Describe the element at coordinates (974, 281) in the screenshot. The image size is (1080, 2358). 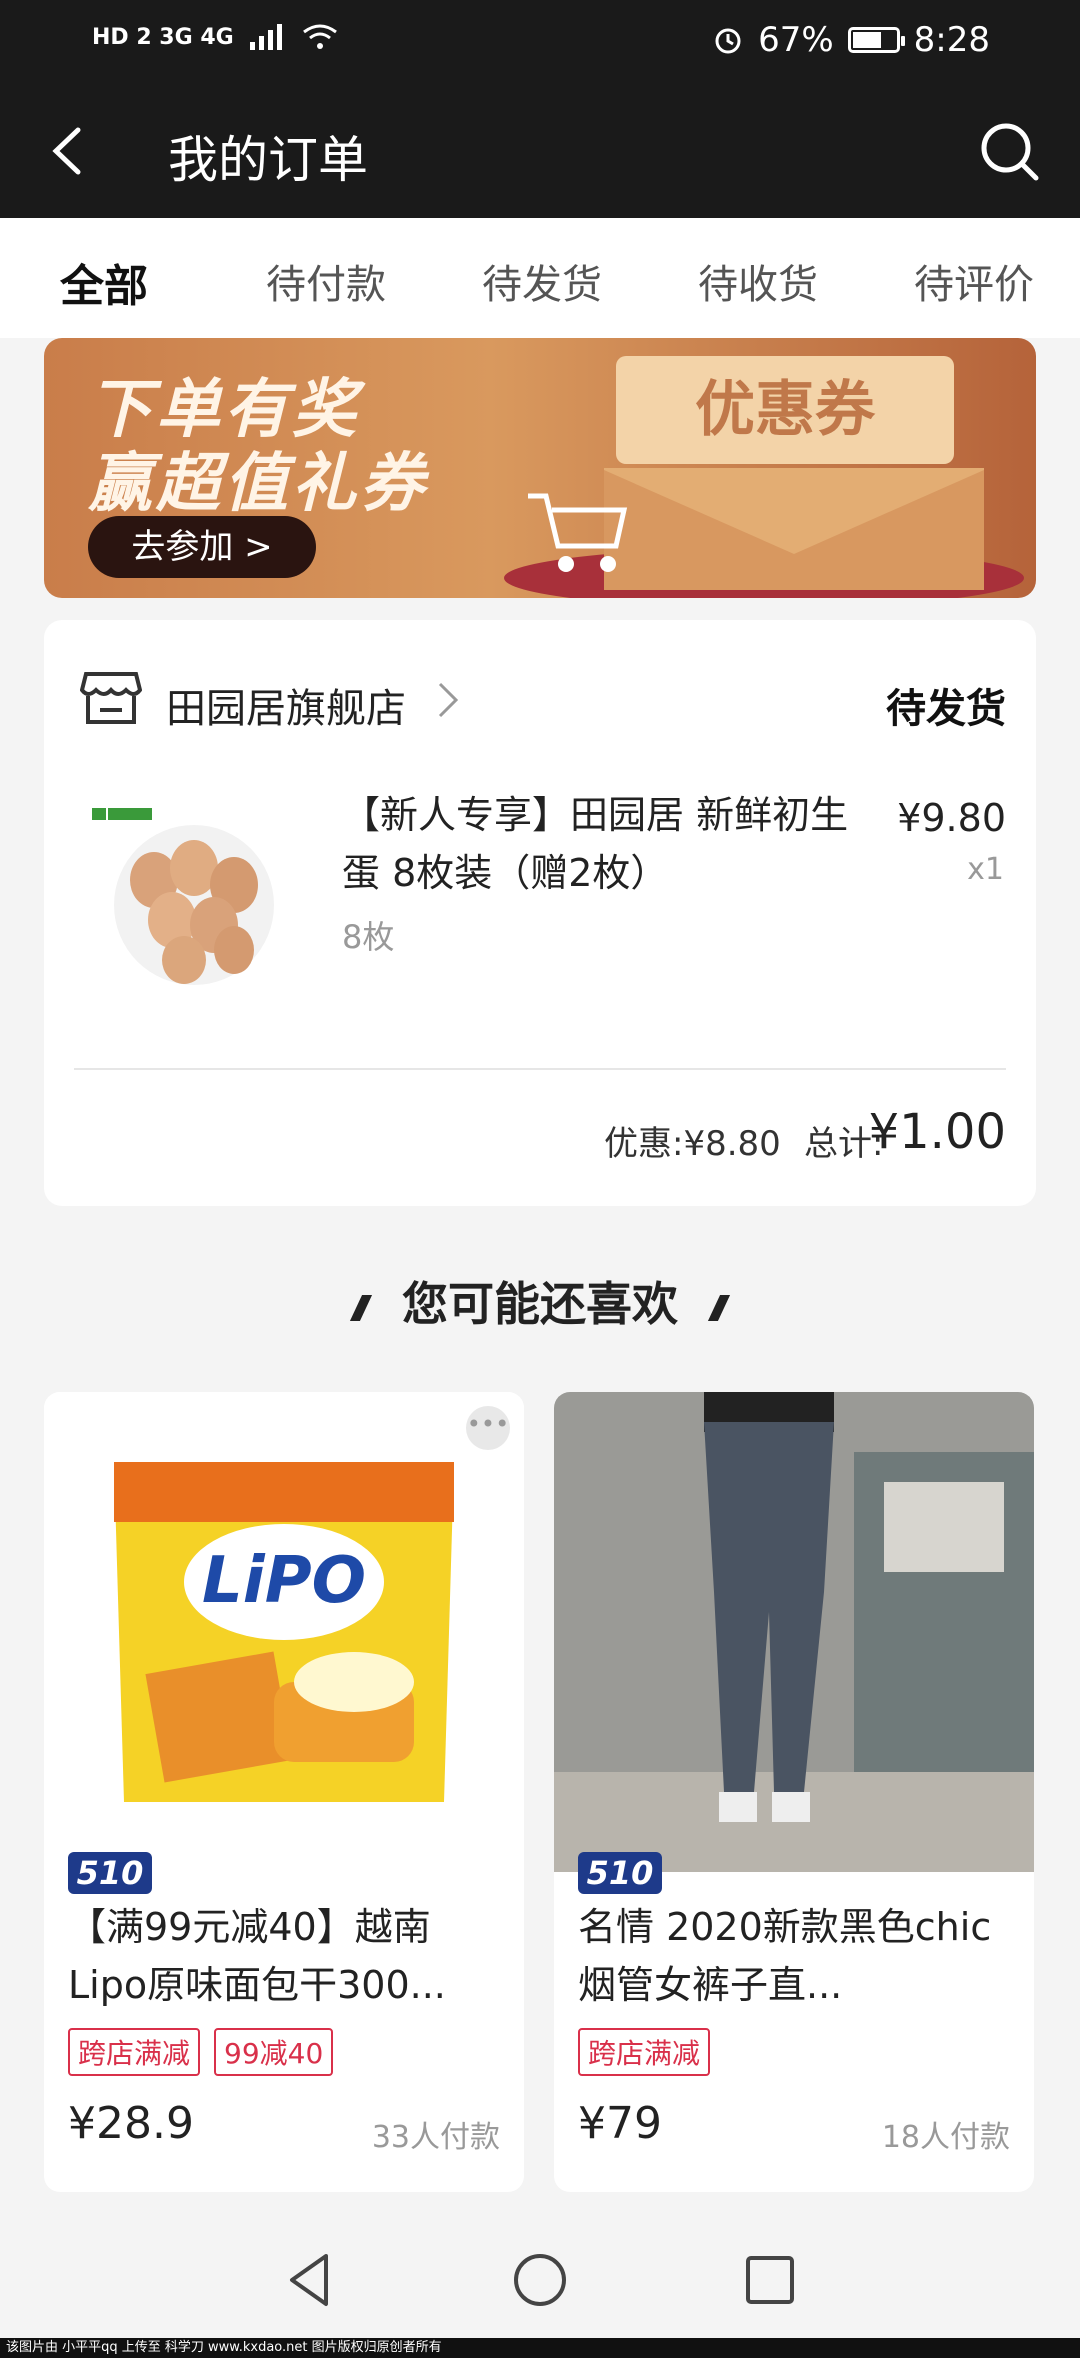
I see `tab-pending-review: 待评价` at that location.